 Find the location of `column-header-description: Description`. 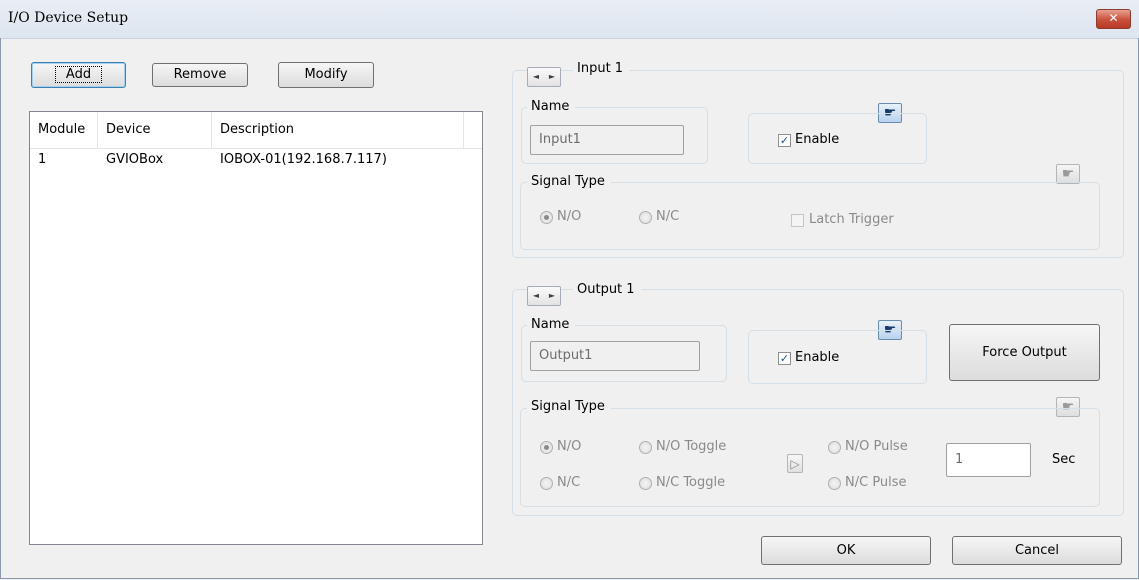

column-header-description: Description is located at coordinates (338, 130).